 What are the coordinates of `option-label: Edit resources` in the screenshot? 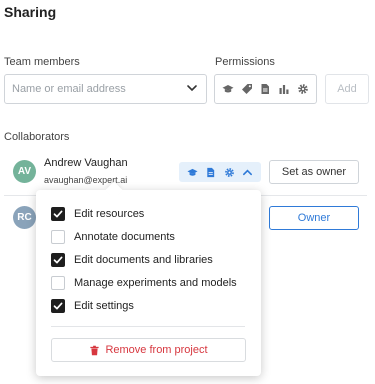 It's located at (109, 214).